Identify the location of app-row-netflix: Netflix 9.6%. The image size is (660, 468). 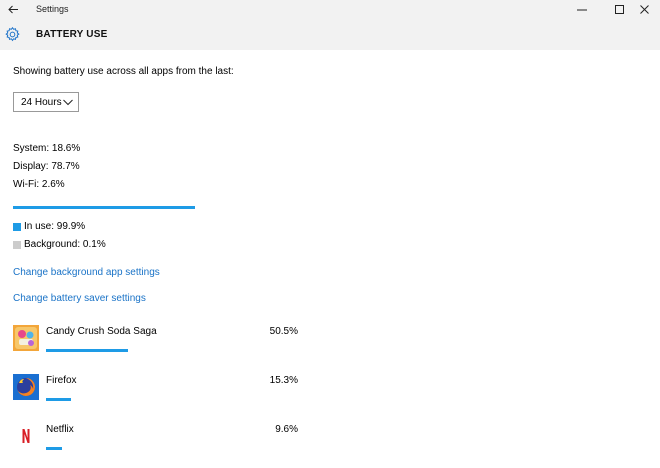
(163, 445).